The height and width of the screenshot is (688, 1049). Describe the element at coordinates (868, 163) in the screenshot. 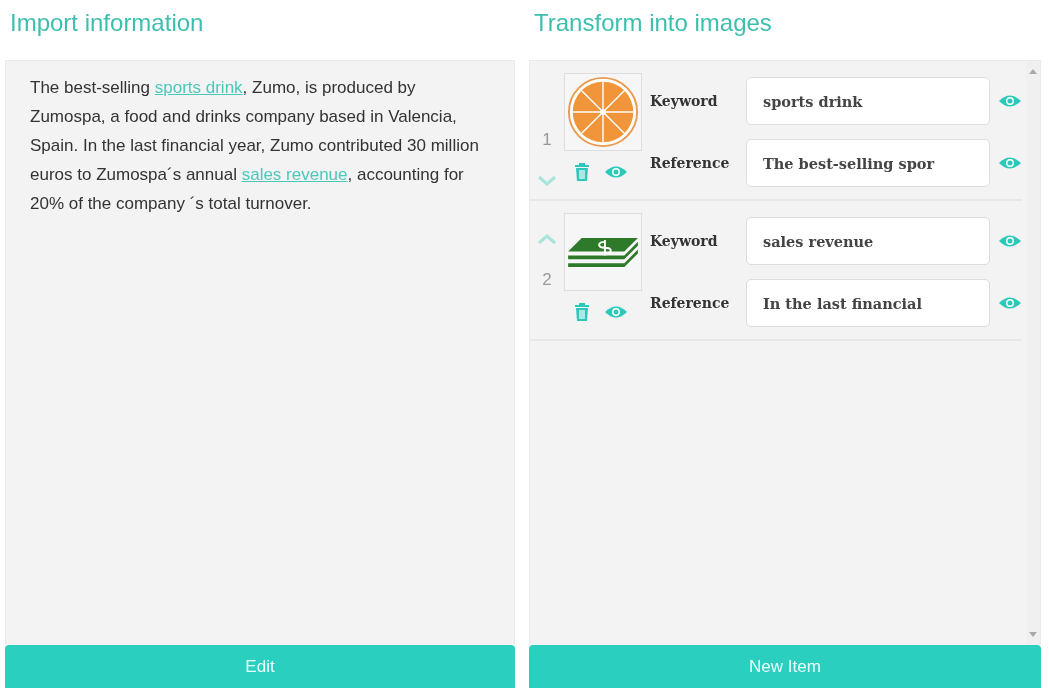

I see `reference-field: The best-selling spor` at that location.